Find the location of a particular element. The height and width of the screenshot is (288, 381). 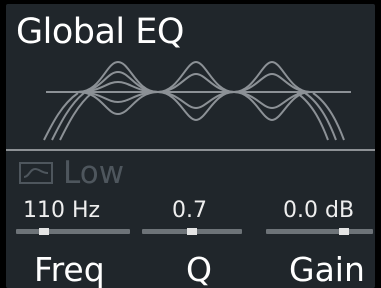

gain-value: 0.0 dB is located at coordinates (319, 210).